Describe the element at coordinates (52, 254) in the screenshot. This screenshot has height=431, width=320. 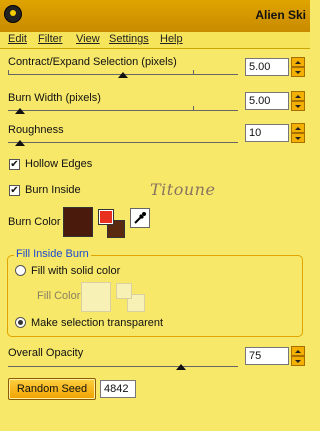
I see `fill-inside-burn-title: Fill Inside Burn` at that location.